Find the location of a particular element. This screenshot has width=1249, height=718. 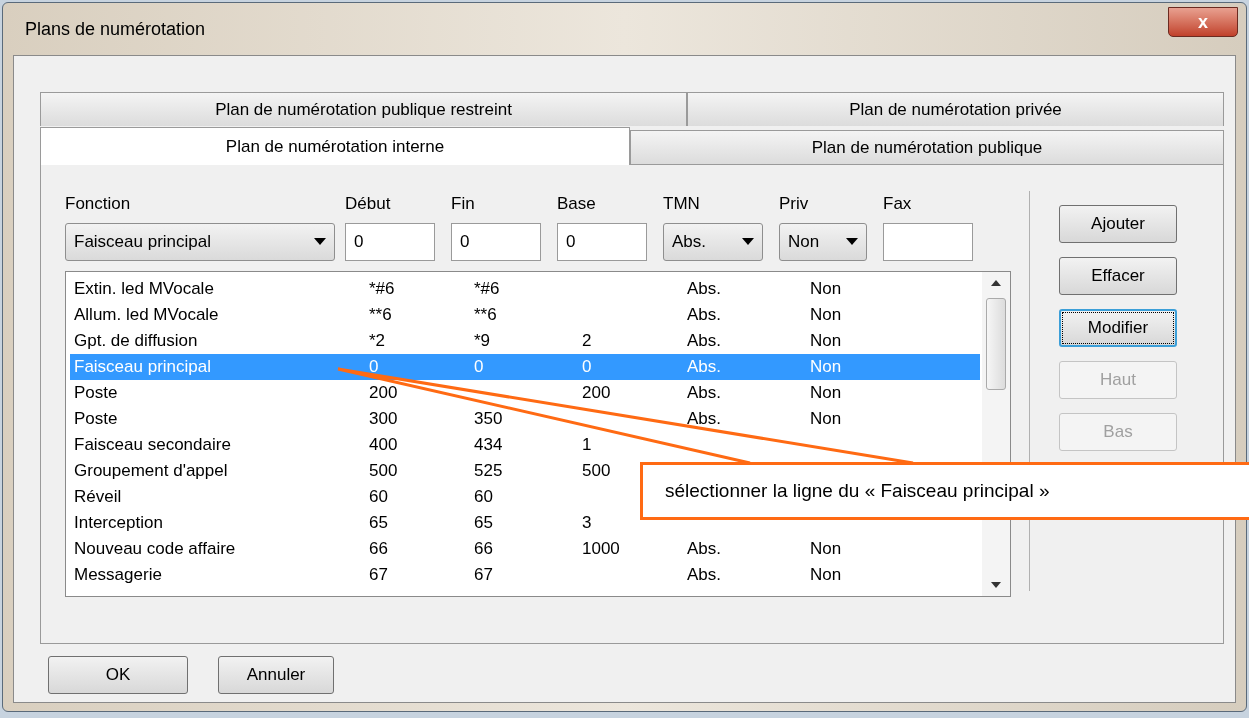

list-cell: 400 is located at coordinates (383, 444).